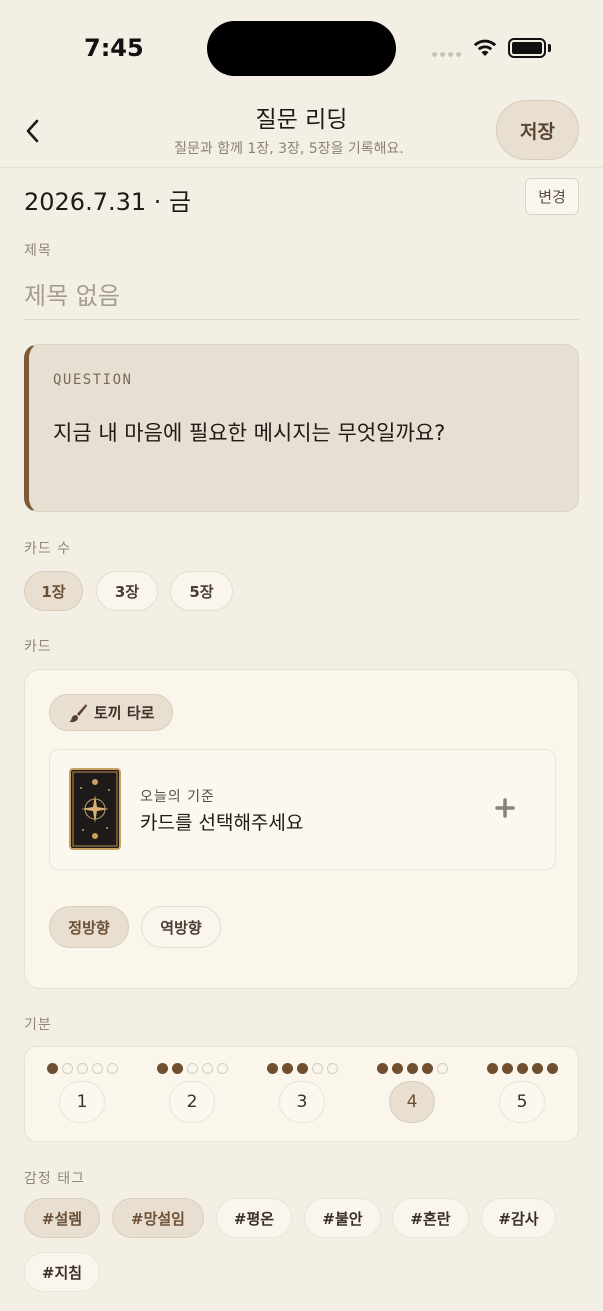 The width and height of the screenshot is (603, 1311). I want to click on wifi-icon, so click(485, 47).